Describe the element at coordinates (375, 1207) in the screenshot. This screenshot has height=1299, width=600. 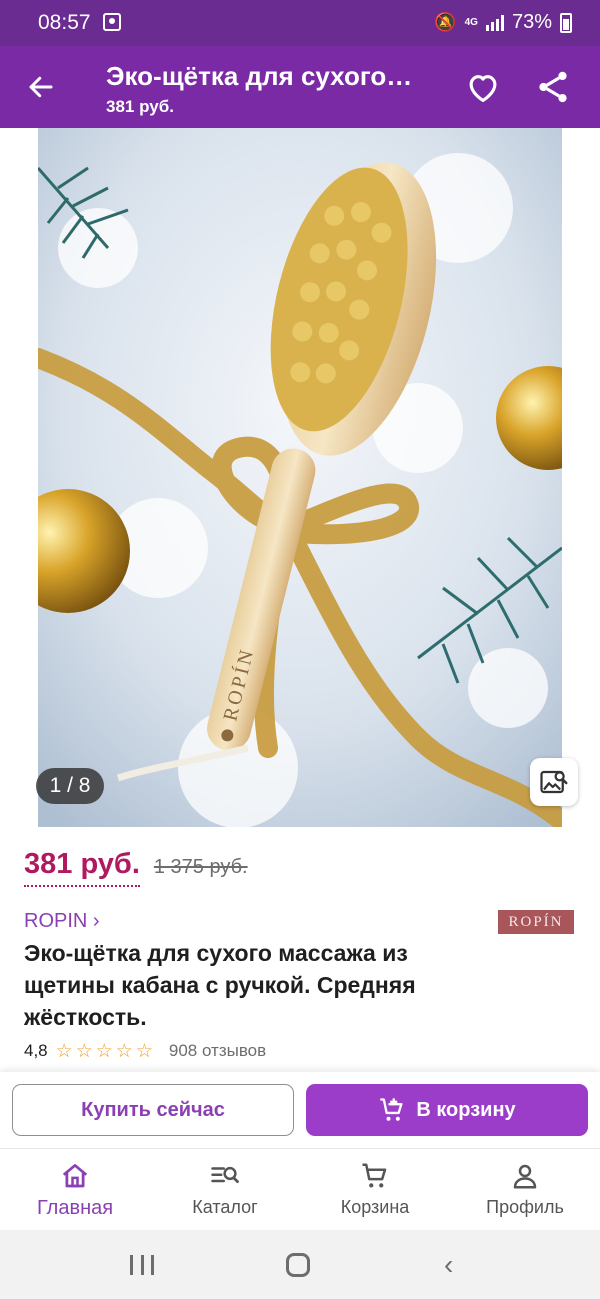
I see `nav-label-cart: Корзина` at that location.